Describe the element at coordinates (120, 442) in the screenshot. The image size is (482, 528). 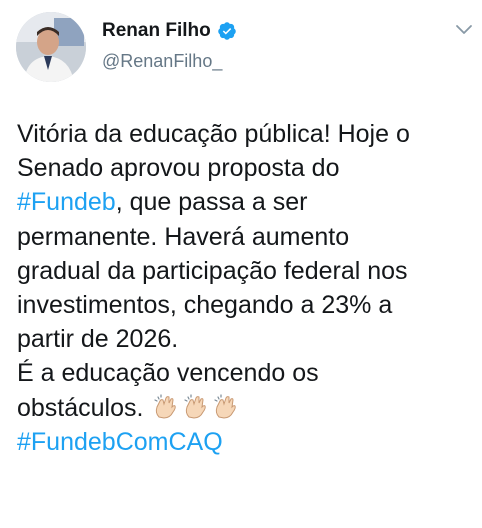
I see `hashtag-link-fundebcomcaq: #FundebComCAQ` at that location.